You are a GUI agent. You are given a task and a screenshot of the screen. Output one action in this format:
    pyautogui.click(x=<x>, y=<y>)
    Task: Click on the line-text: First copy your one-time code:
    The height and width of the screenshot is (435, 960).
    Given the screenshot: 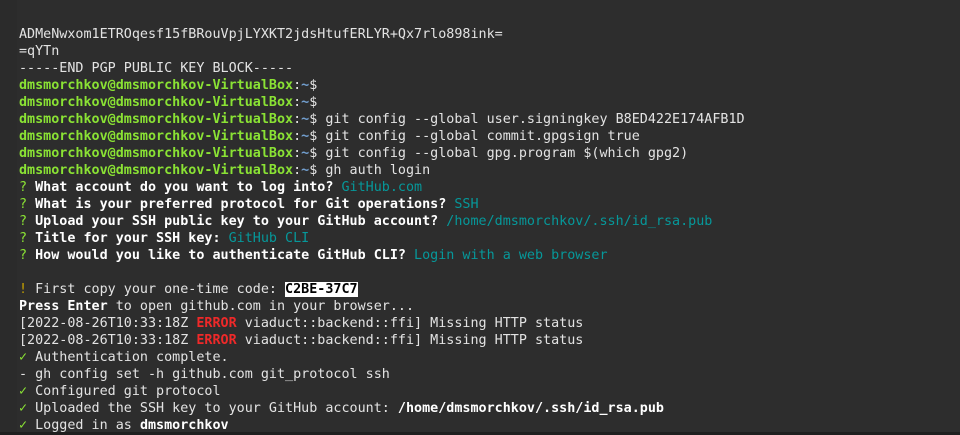 What is the action you would take?
    pyautogui.click(x=156, y=289)
    